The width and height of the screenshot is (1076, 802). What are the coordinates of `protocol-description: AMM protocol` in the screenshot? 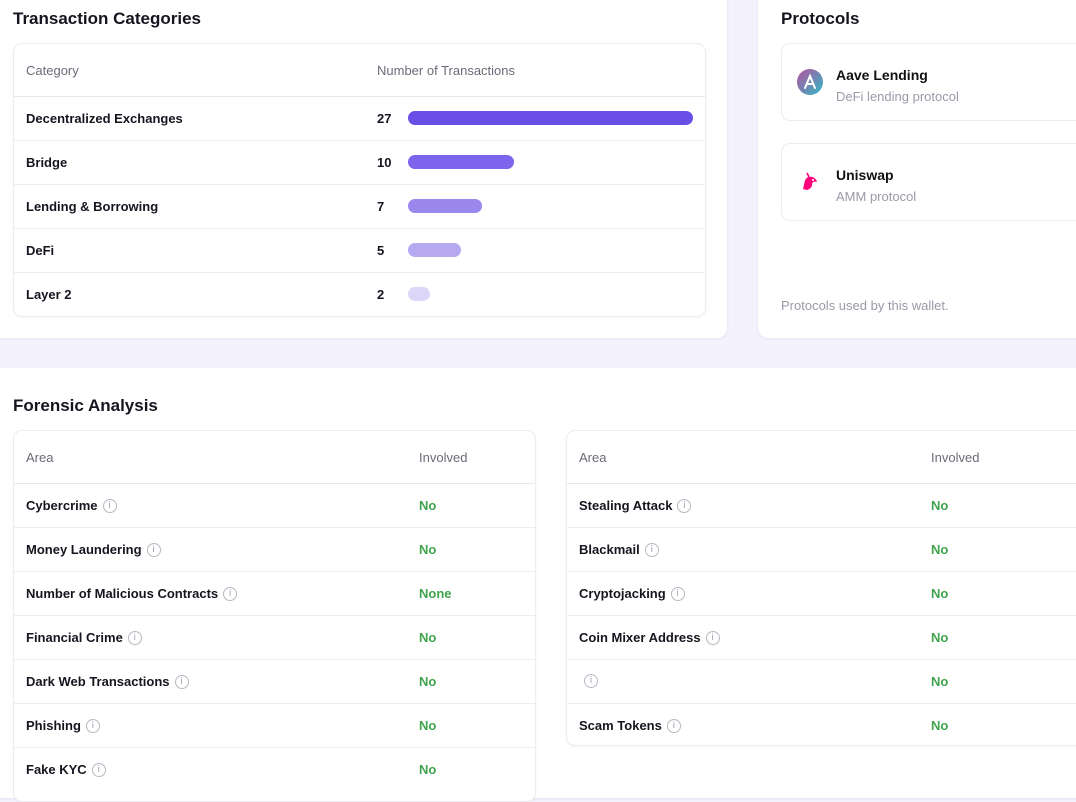 It's located at (876, 196).